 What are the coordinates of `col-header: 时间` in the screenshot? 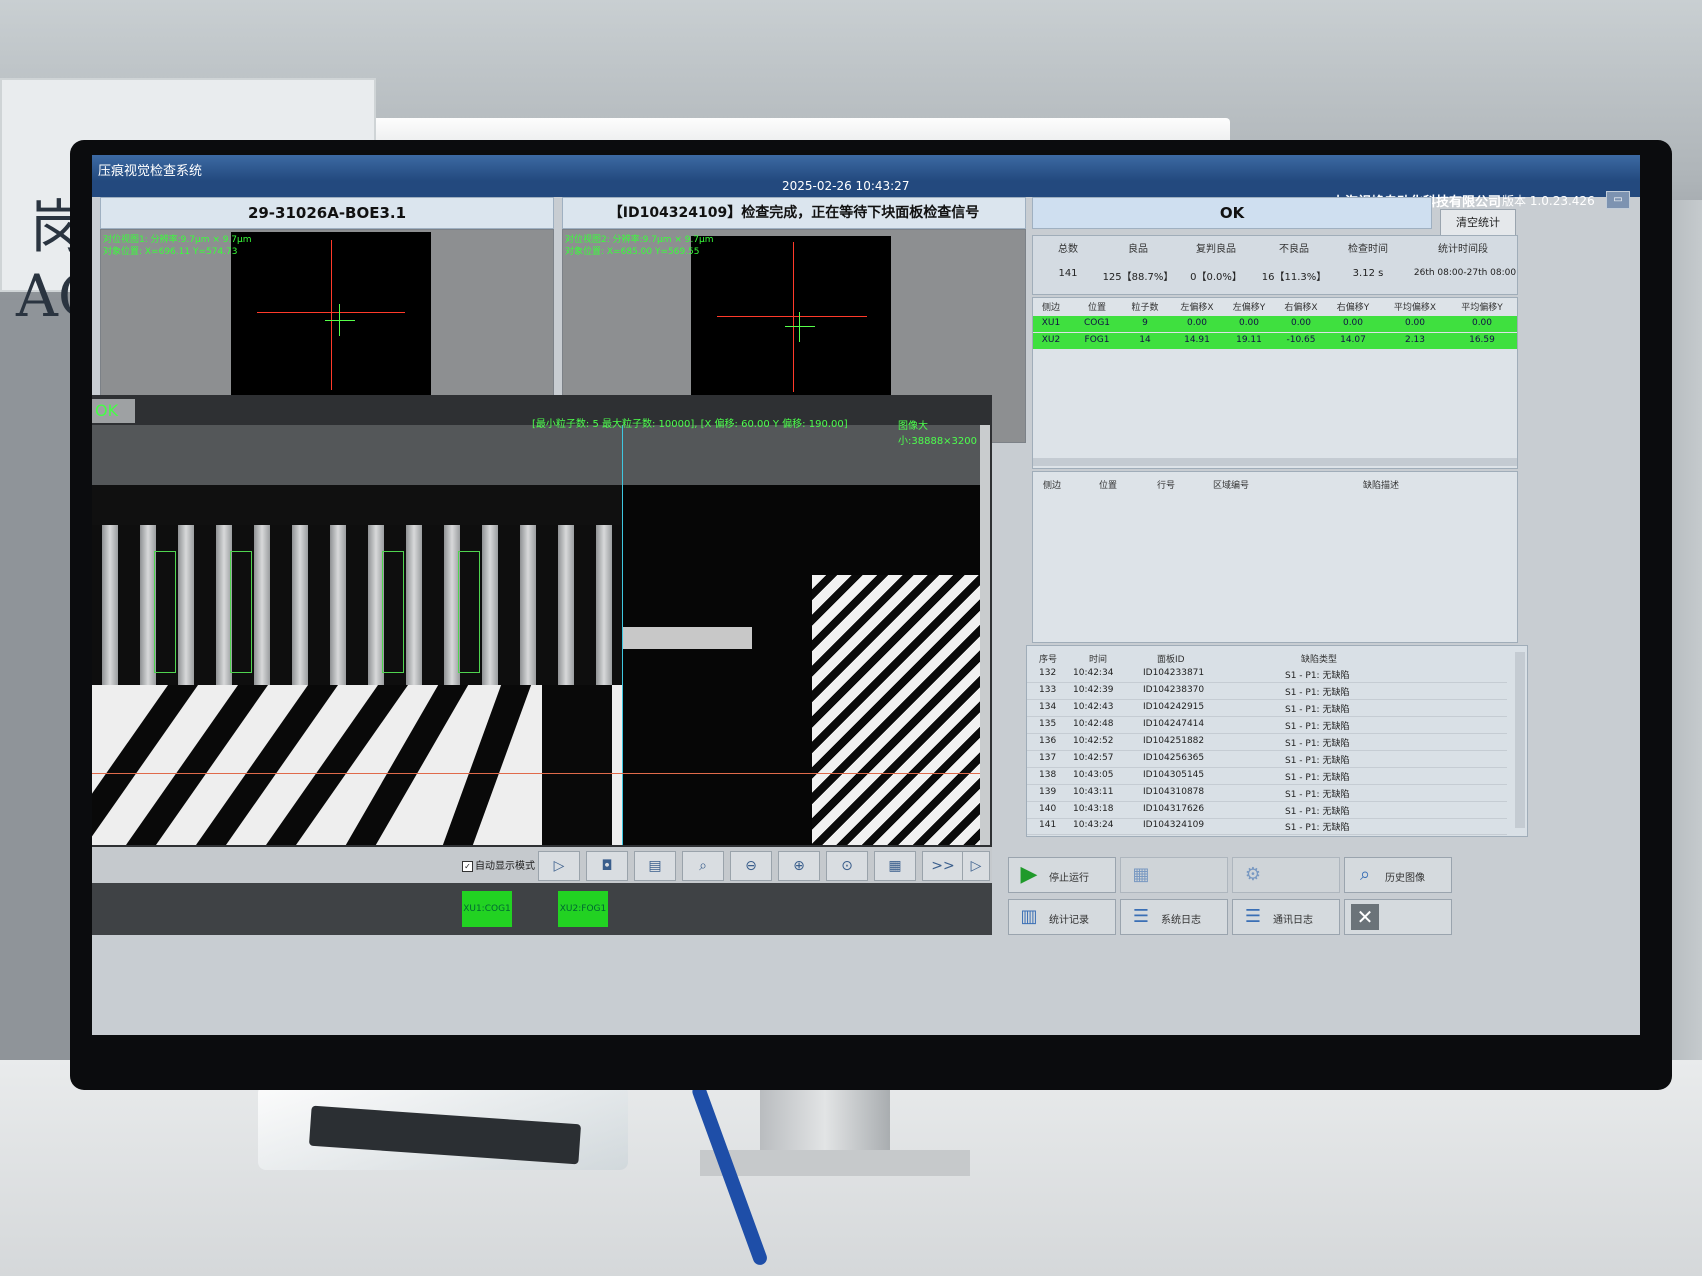 It's located at (1098, 660).